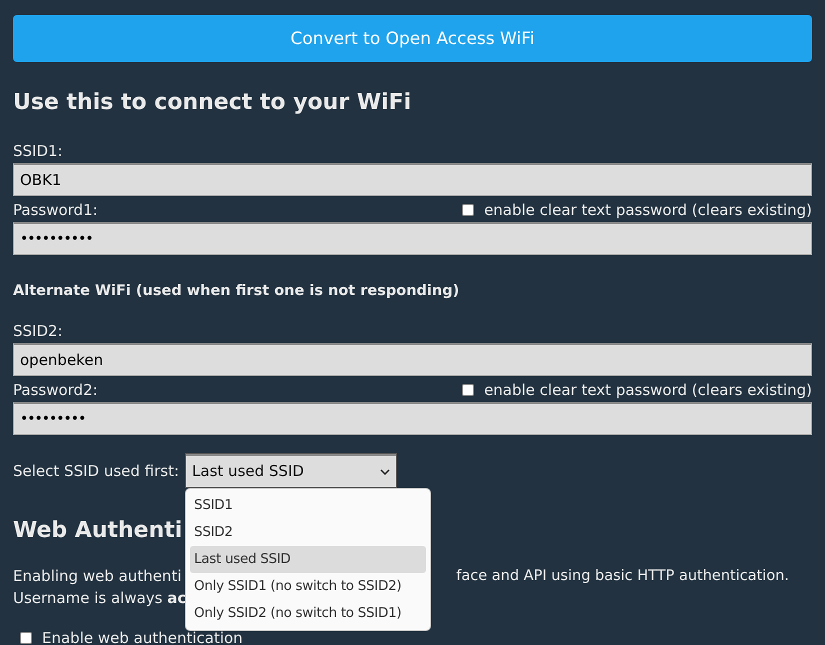 This screenshot has height=645, width=825. What do you see at coordinates (55, 210) in the screenshot?
I see `password-label: Password1:` at bounding box center [55, 210].